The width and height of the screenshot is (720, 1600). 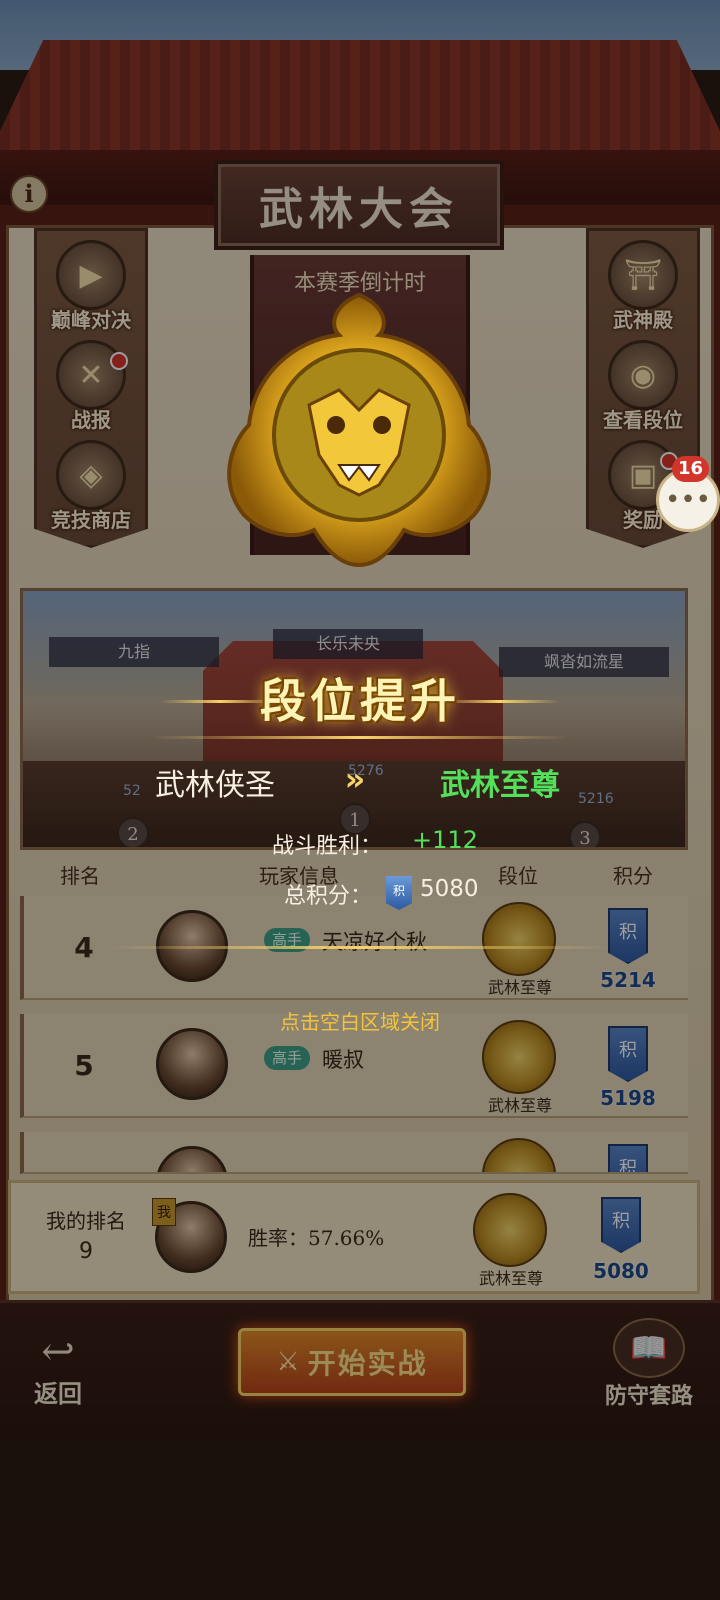 I want to click on total-score-value: 5080, so click(x=449, y=889).